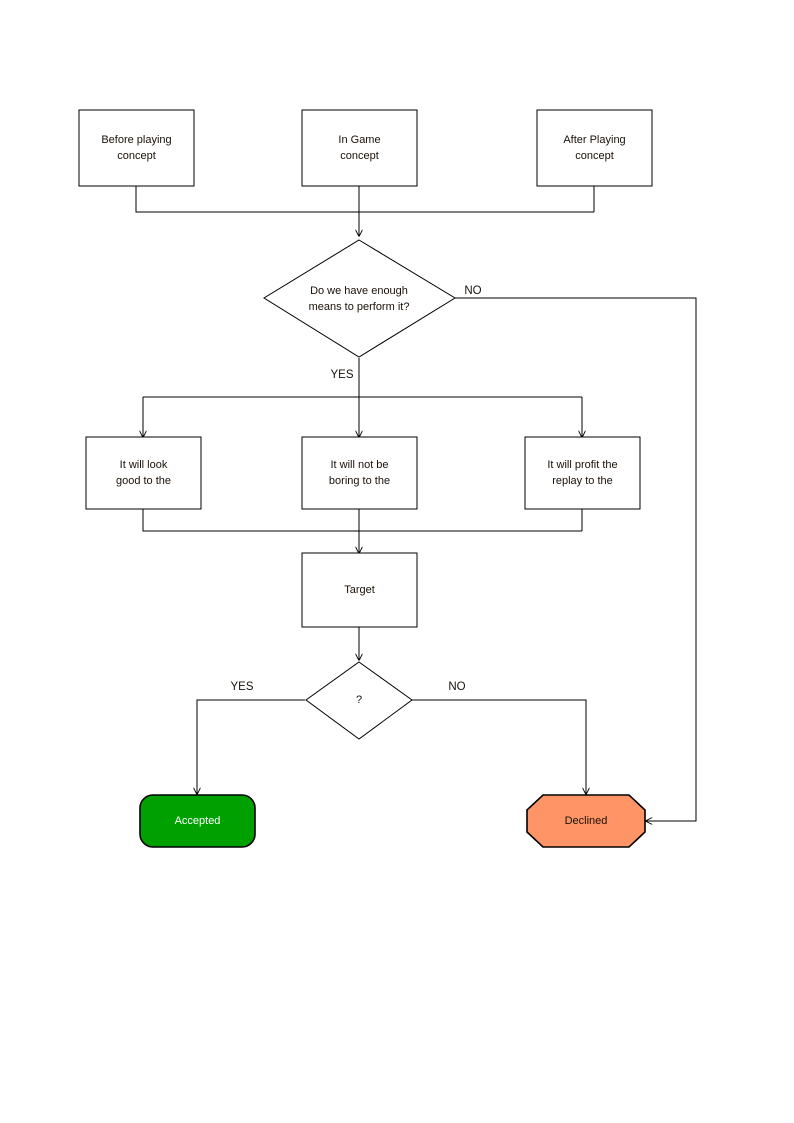 The image size is (794, 1123). Describe the element at coordinates (594, 148) in the screenshot. I see `node-after-playing-concept` at that location.